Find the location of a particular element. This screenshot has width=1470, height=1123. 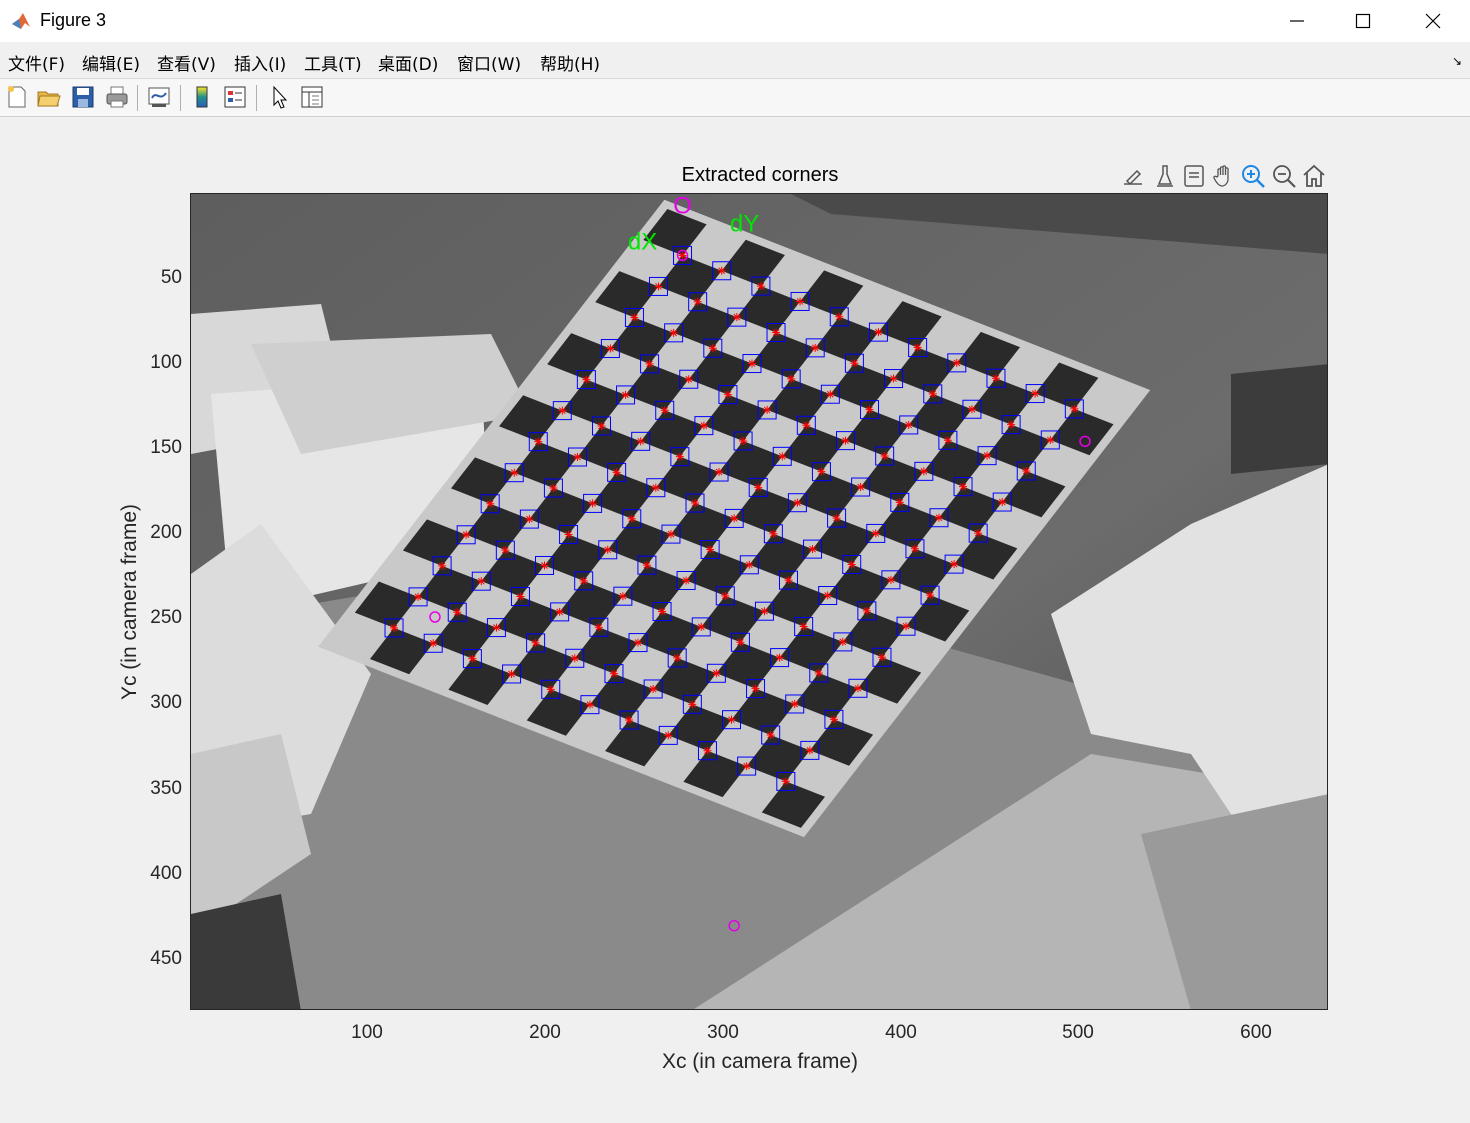

ytick-label: 100 is located at coordinates (166, 362).